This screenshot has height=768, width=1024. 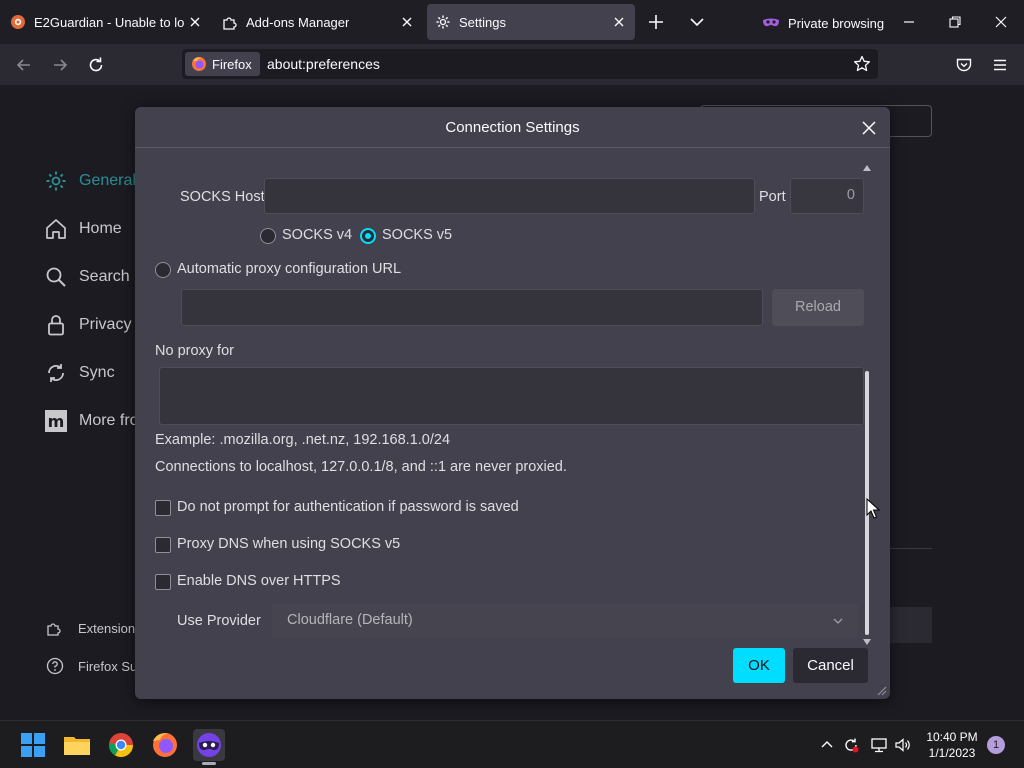 I want to click on identity-box: Firefox, so click(x=222, y=64).